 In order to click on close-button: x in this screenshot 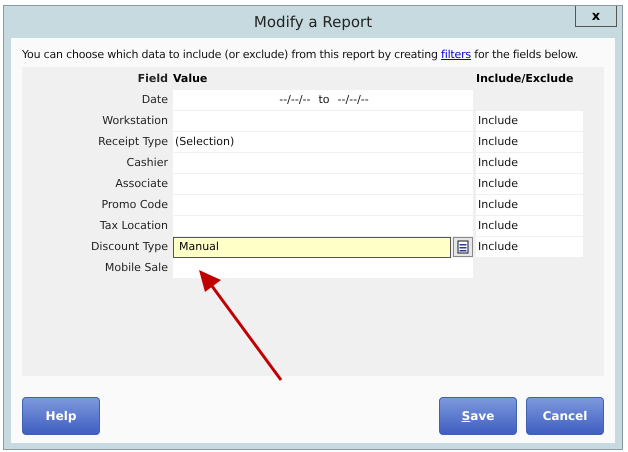, I will do `click(596, 16)`.